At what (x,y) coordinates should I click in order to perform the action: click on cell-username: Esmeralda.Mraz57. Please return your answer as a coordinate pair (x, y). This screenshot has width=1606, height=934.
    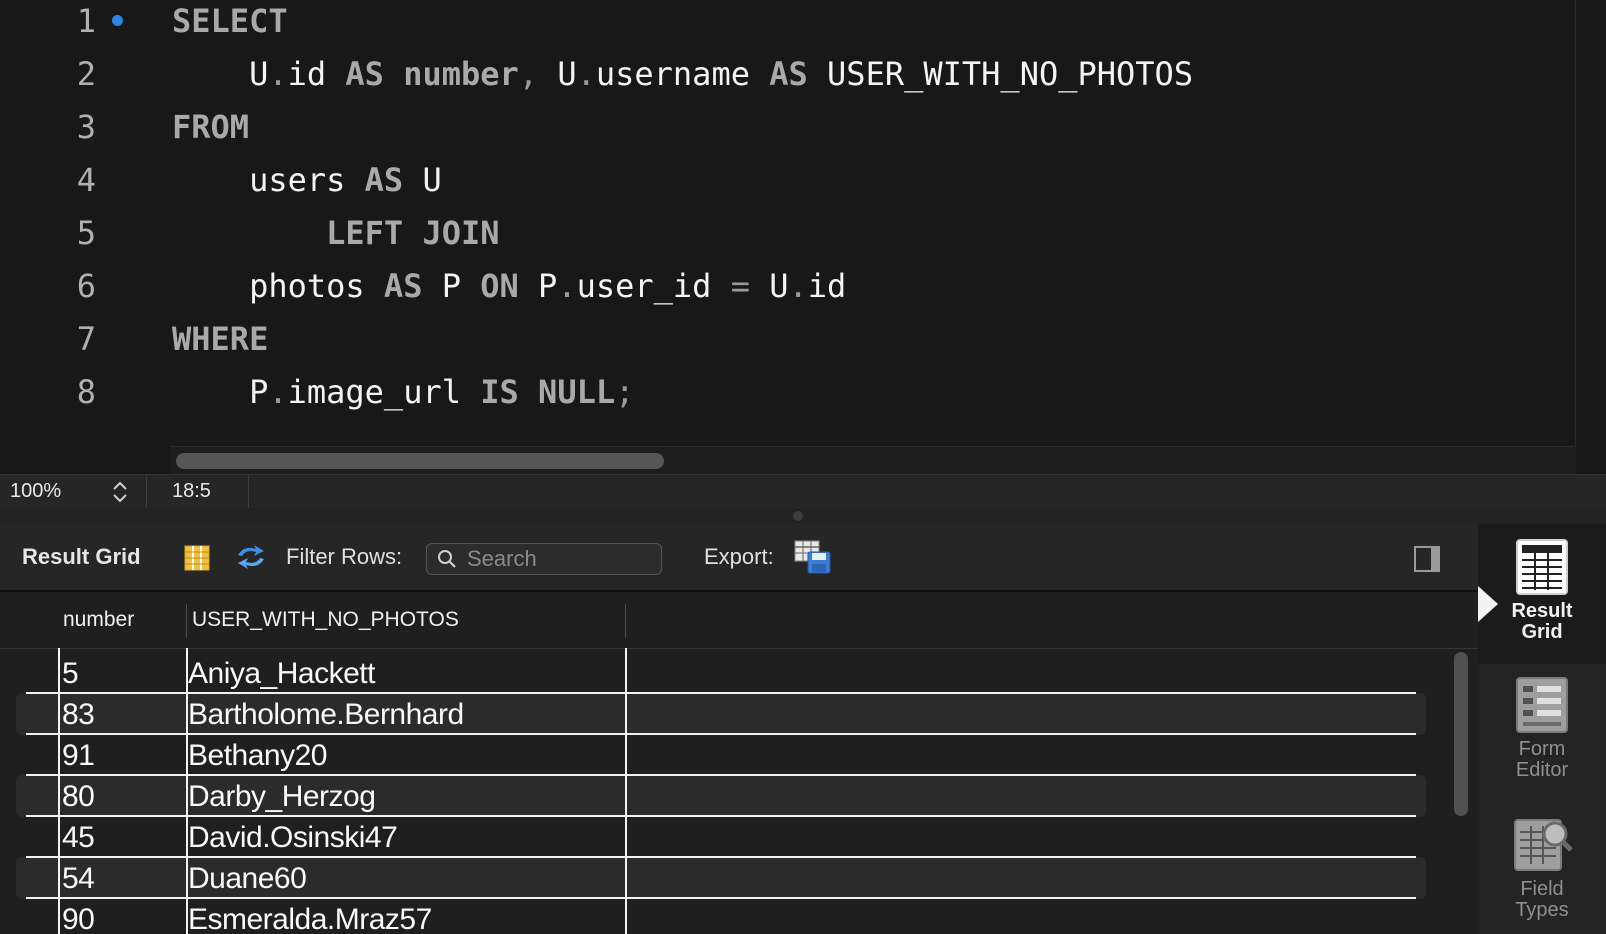
    Looking at the image, I should click on (310, 916).